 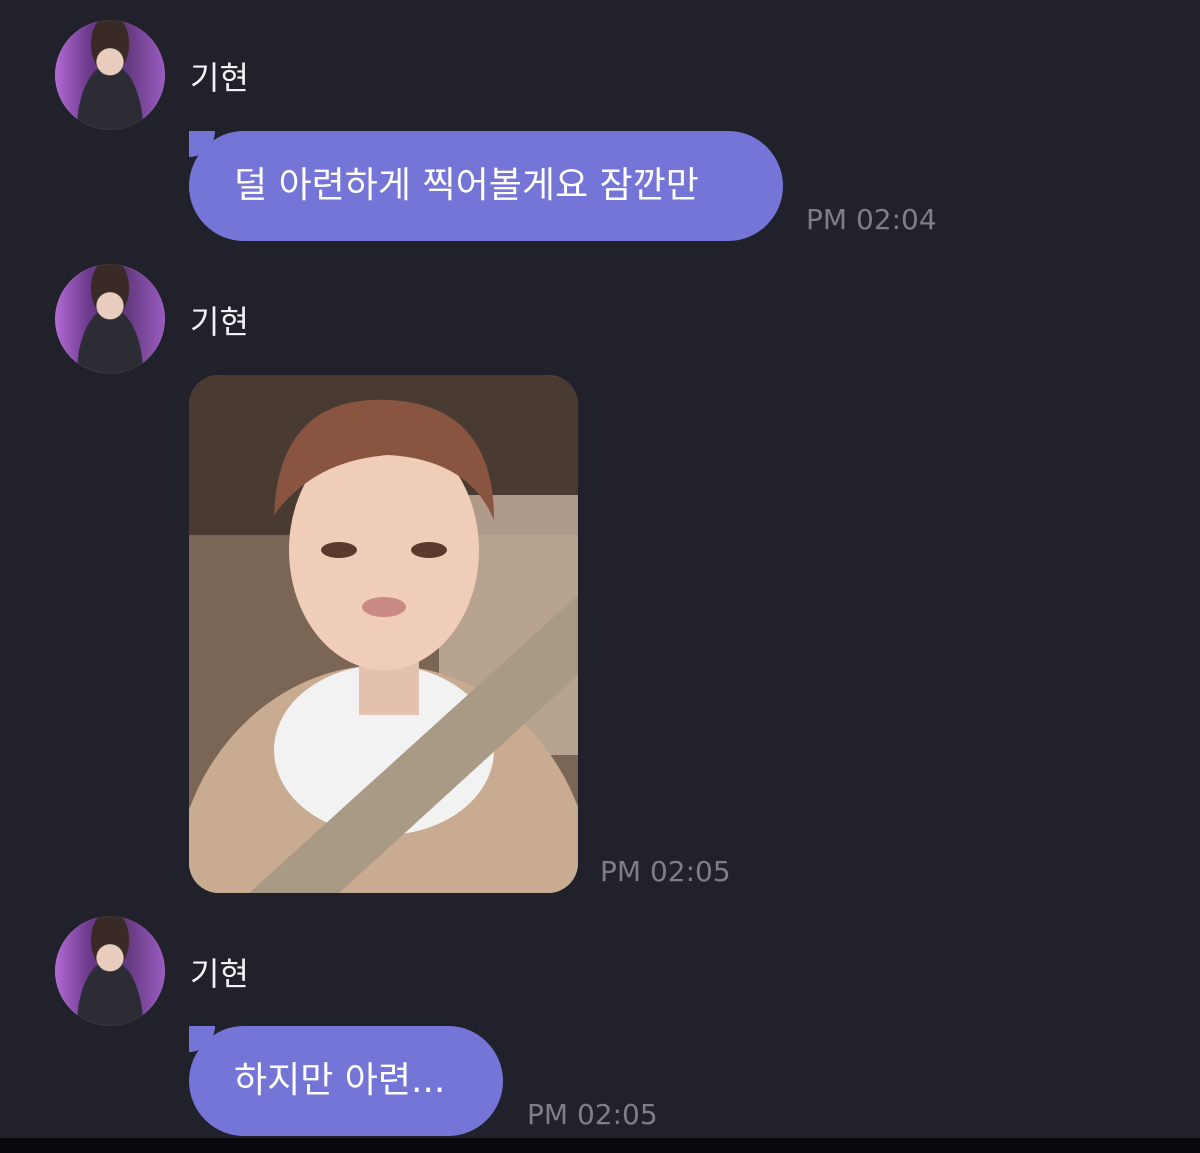 What do you see at coordinates (486, 186) in the screenshot?
I see `message-bubble: 덜 아련하게 찍어볼게요 잠깐만` at bounding box center [486, 186].